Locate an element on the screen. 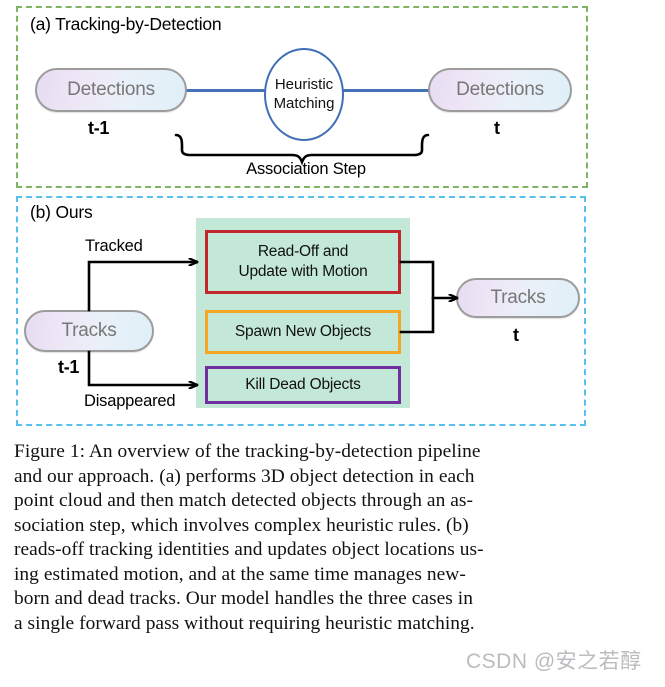 This screenshot has width=665, height=687. box-spawn-label: Spawn New Objects is located at coordinates (303, 331).